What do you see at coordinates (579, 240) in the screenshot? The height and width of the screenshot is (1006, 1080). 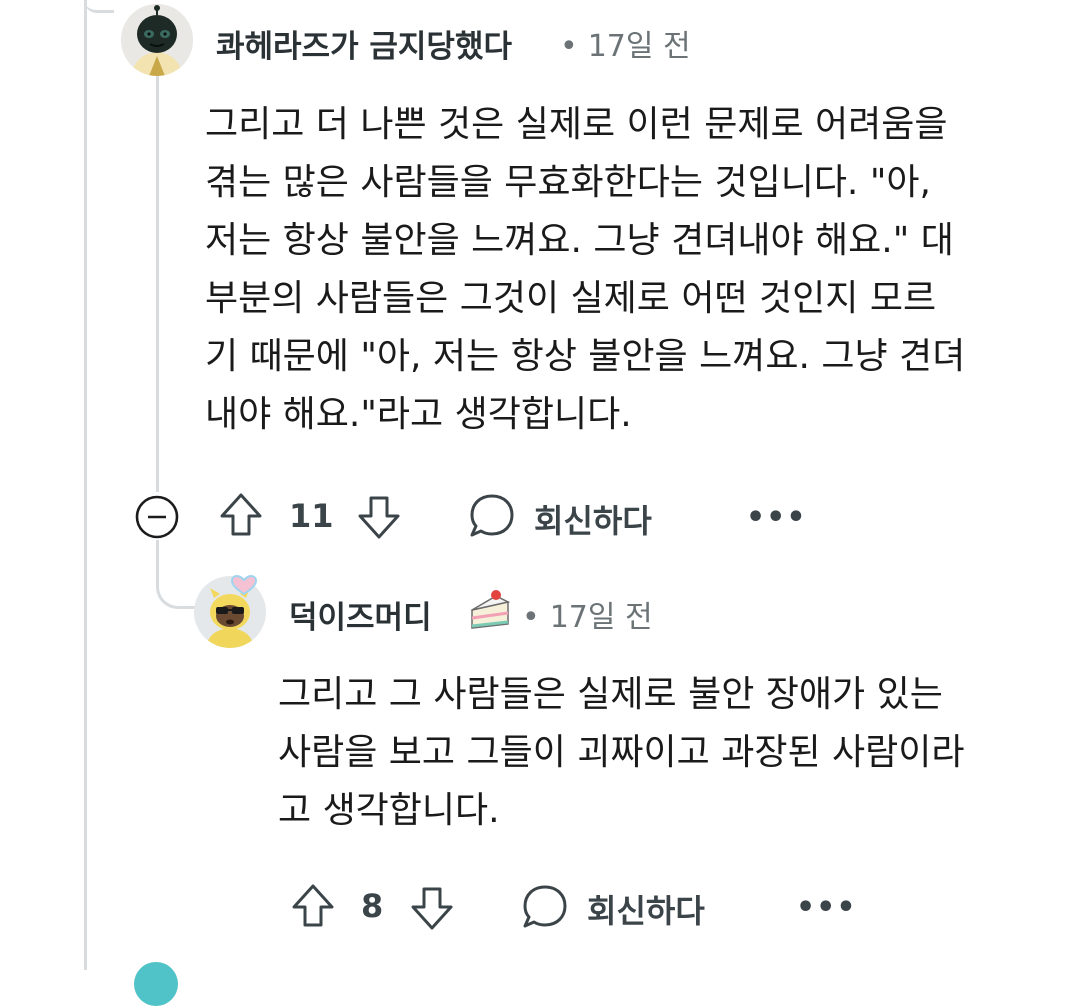 I see `body-line: 저는 항상 불안을 느껴요. 그냥 견뎌내야 해요." 대` at bounding box center [579, 240].